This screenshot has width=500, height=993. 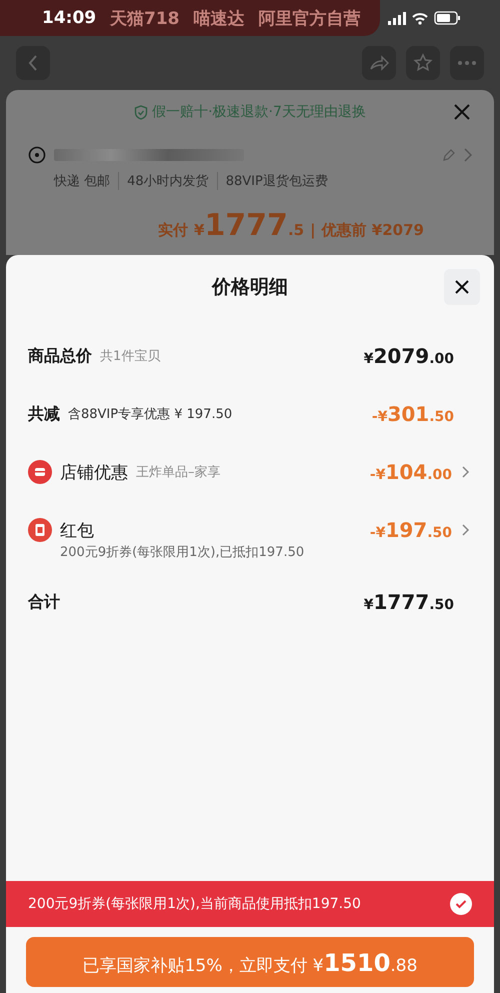 What do you see at coordinates (409, 602) in the screenshot?
I see `price-amount: ¥1777.50` at bounding box center [409, 602].